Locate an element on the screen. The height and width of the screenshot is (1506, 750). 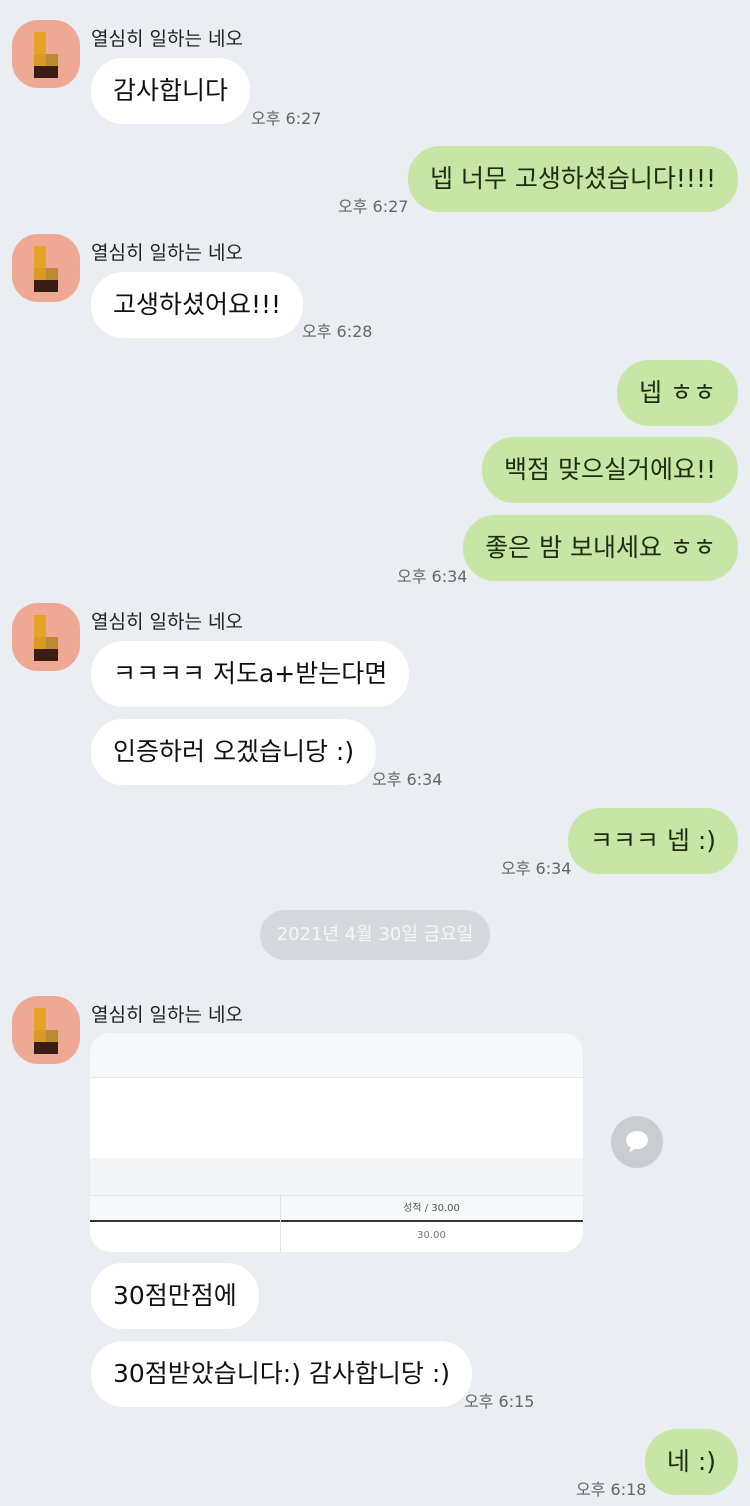
message-bubble: ㅋㅋㅋㅋ 저도a+받는다면 is located at coordinates (250, 674).